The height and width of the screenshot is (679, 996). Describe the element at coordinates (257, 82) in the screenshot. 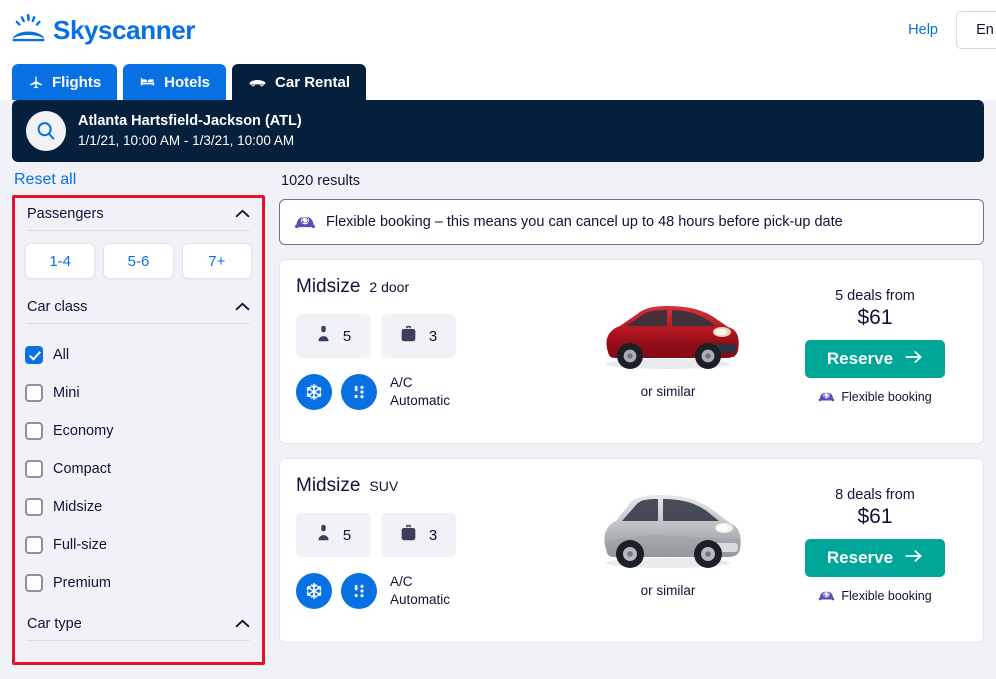

I see `car-icon` at that location.